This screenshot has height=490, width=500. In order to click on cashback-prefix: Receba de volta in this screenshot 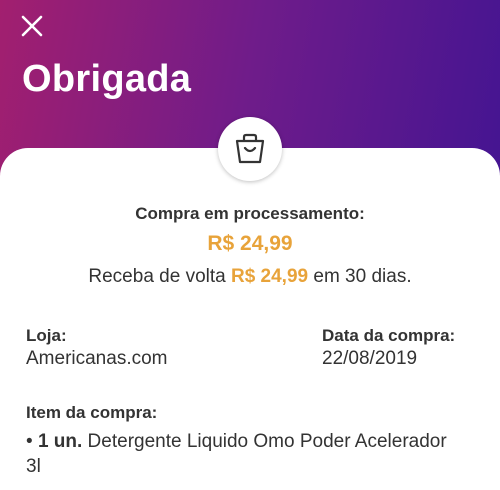, I will do `click(159, 276)`.